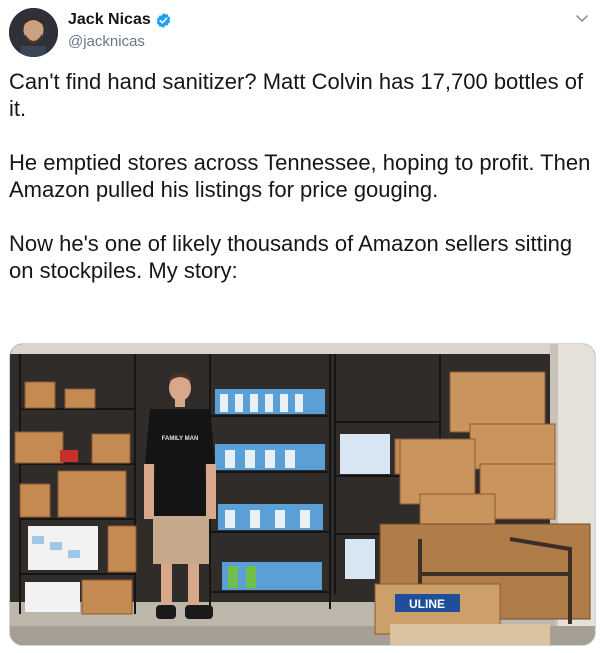 This screenshot has width=600, height=653. I want to click on avatar, so click(33, 32).